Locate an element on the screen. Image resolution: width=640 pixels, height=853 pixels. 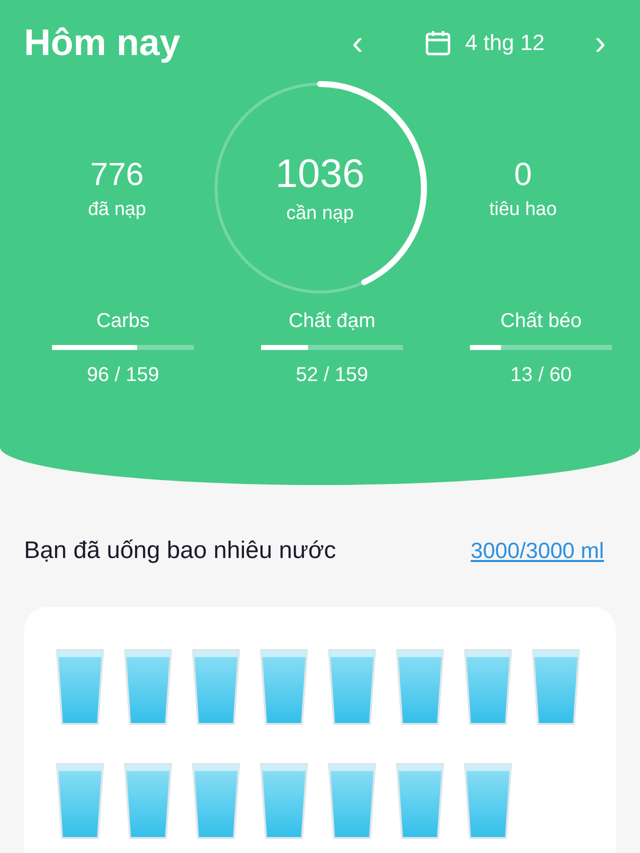
macro-reading: 96 / 159 is located at coordinates (123, 375).